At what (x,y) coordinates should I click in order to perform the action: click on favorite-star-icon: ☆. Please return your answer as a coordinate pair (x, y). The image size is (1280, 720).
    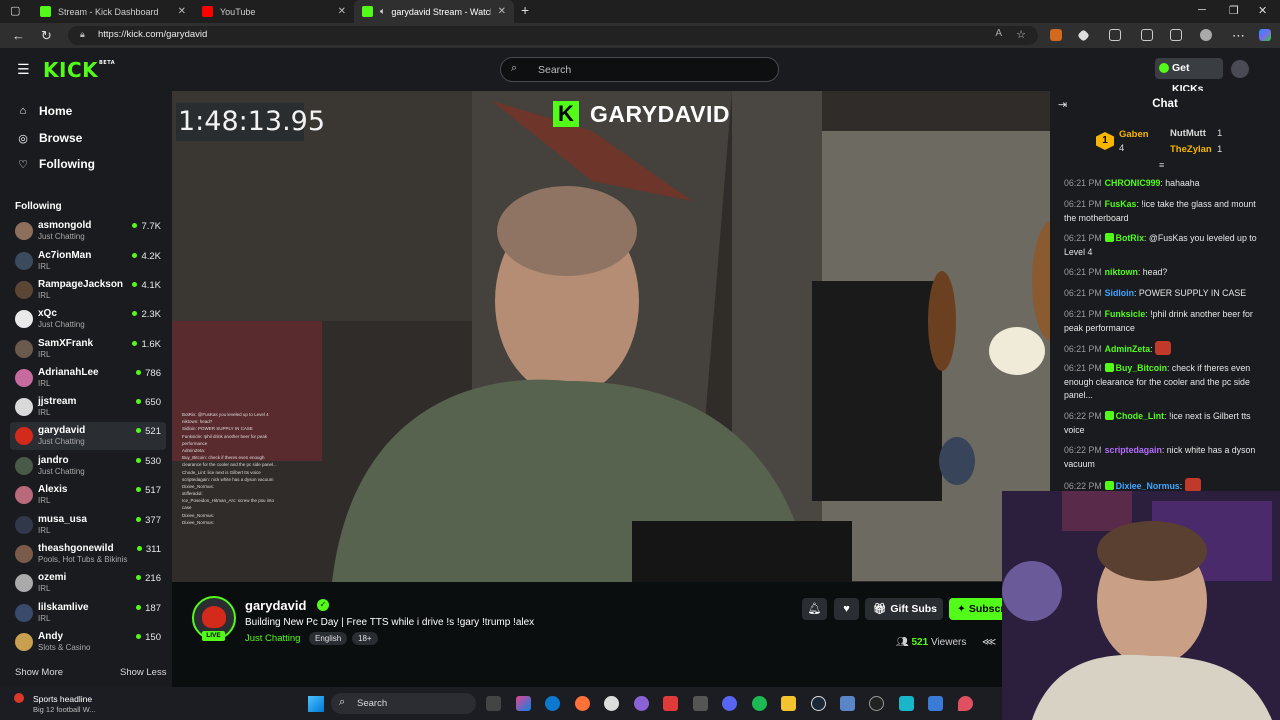
    Looking at the image, I should click on (1021, 34).